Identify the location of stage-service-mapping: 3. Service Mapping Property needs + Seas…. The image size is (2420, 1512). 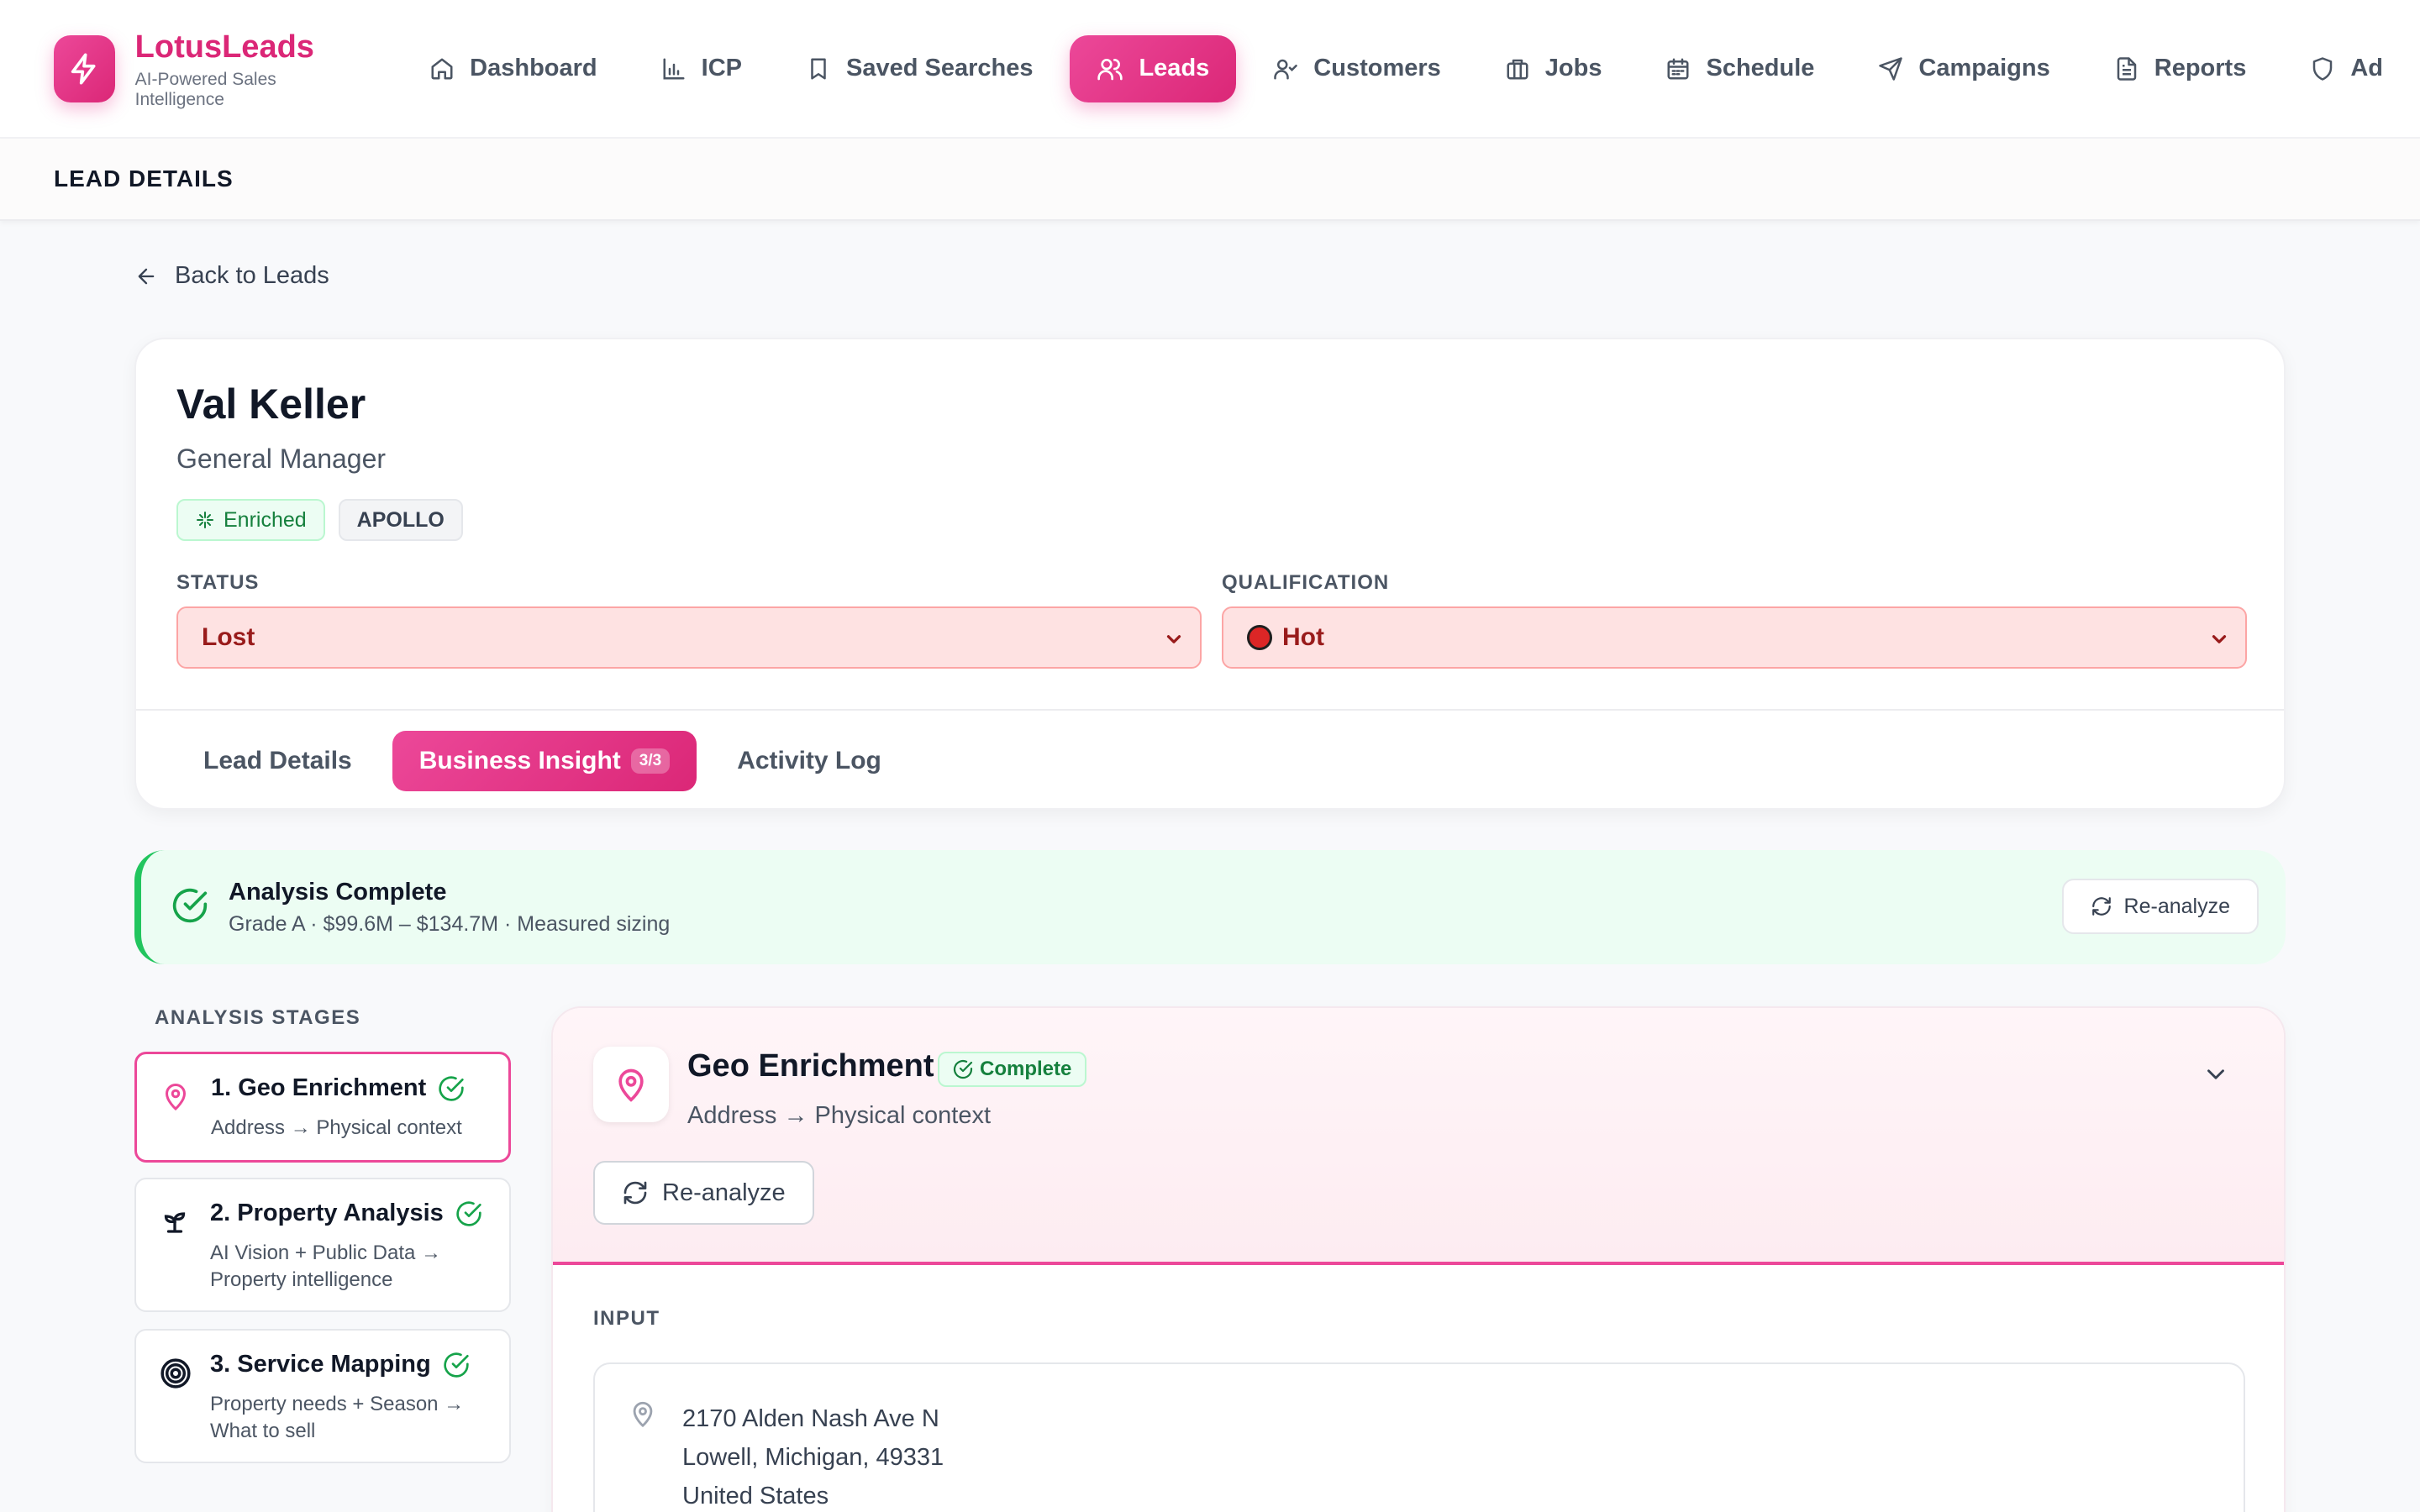
(322, 1396).